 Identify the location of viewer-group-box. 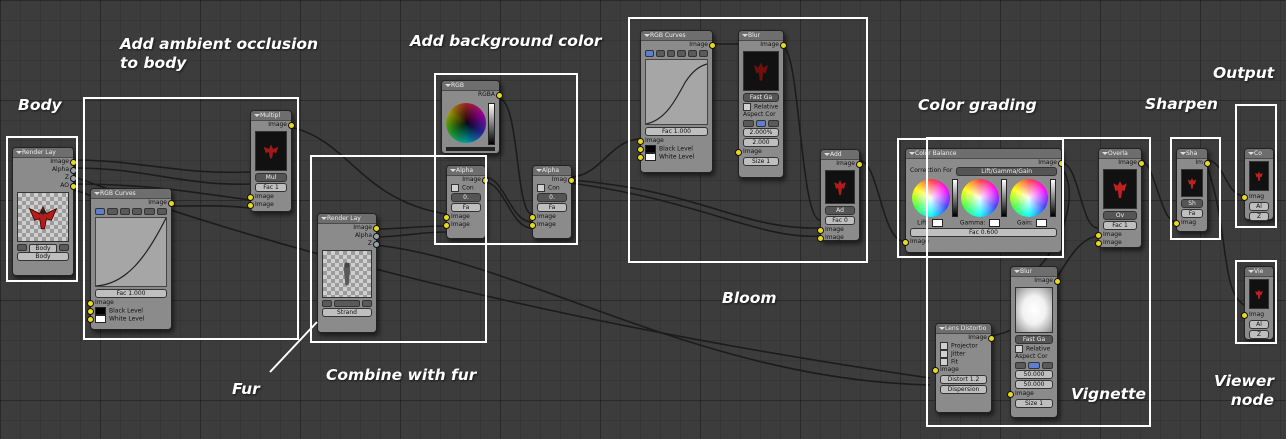
(1256, 302).